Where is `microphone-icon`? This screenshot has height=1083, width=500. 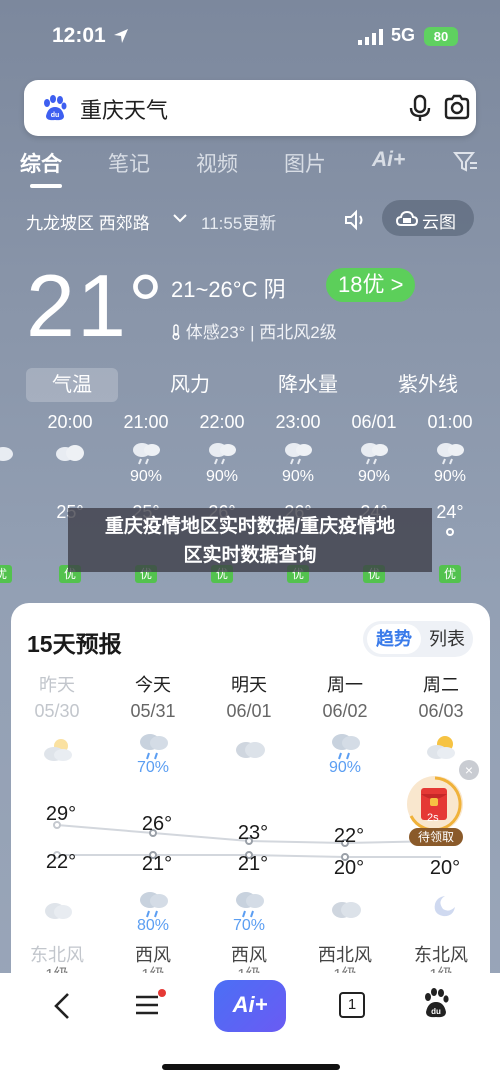
microphone-icon is located at coordinates (420, 108).